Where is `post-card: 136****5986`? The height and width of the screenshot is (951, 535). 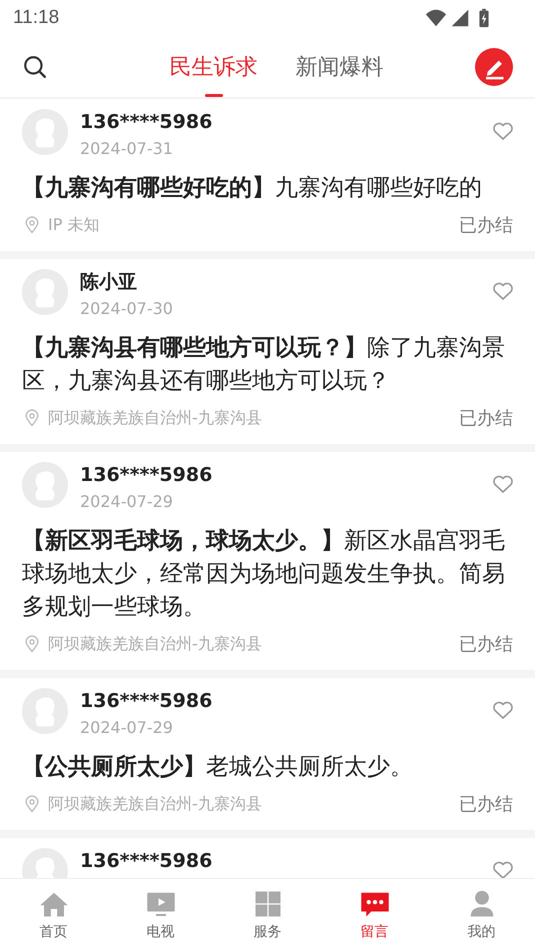
post-card: 136****5986 is located at coordinates (267, 858).